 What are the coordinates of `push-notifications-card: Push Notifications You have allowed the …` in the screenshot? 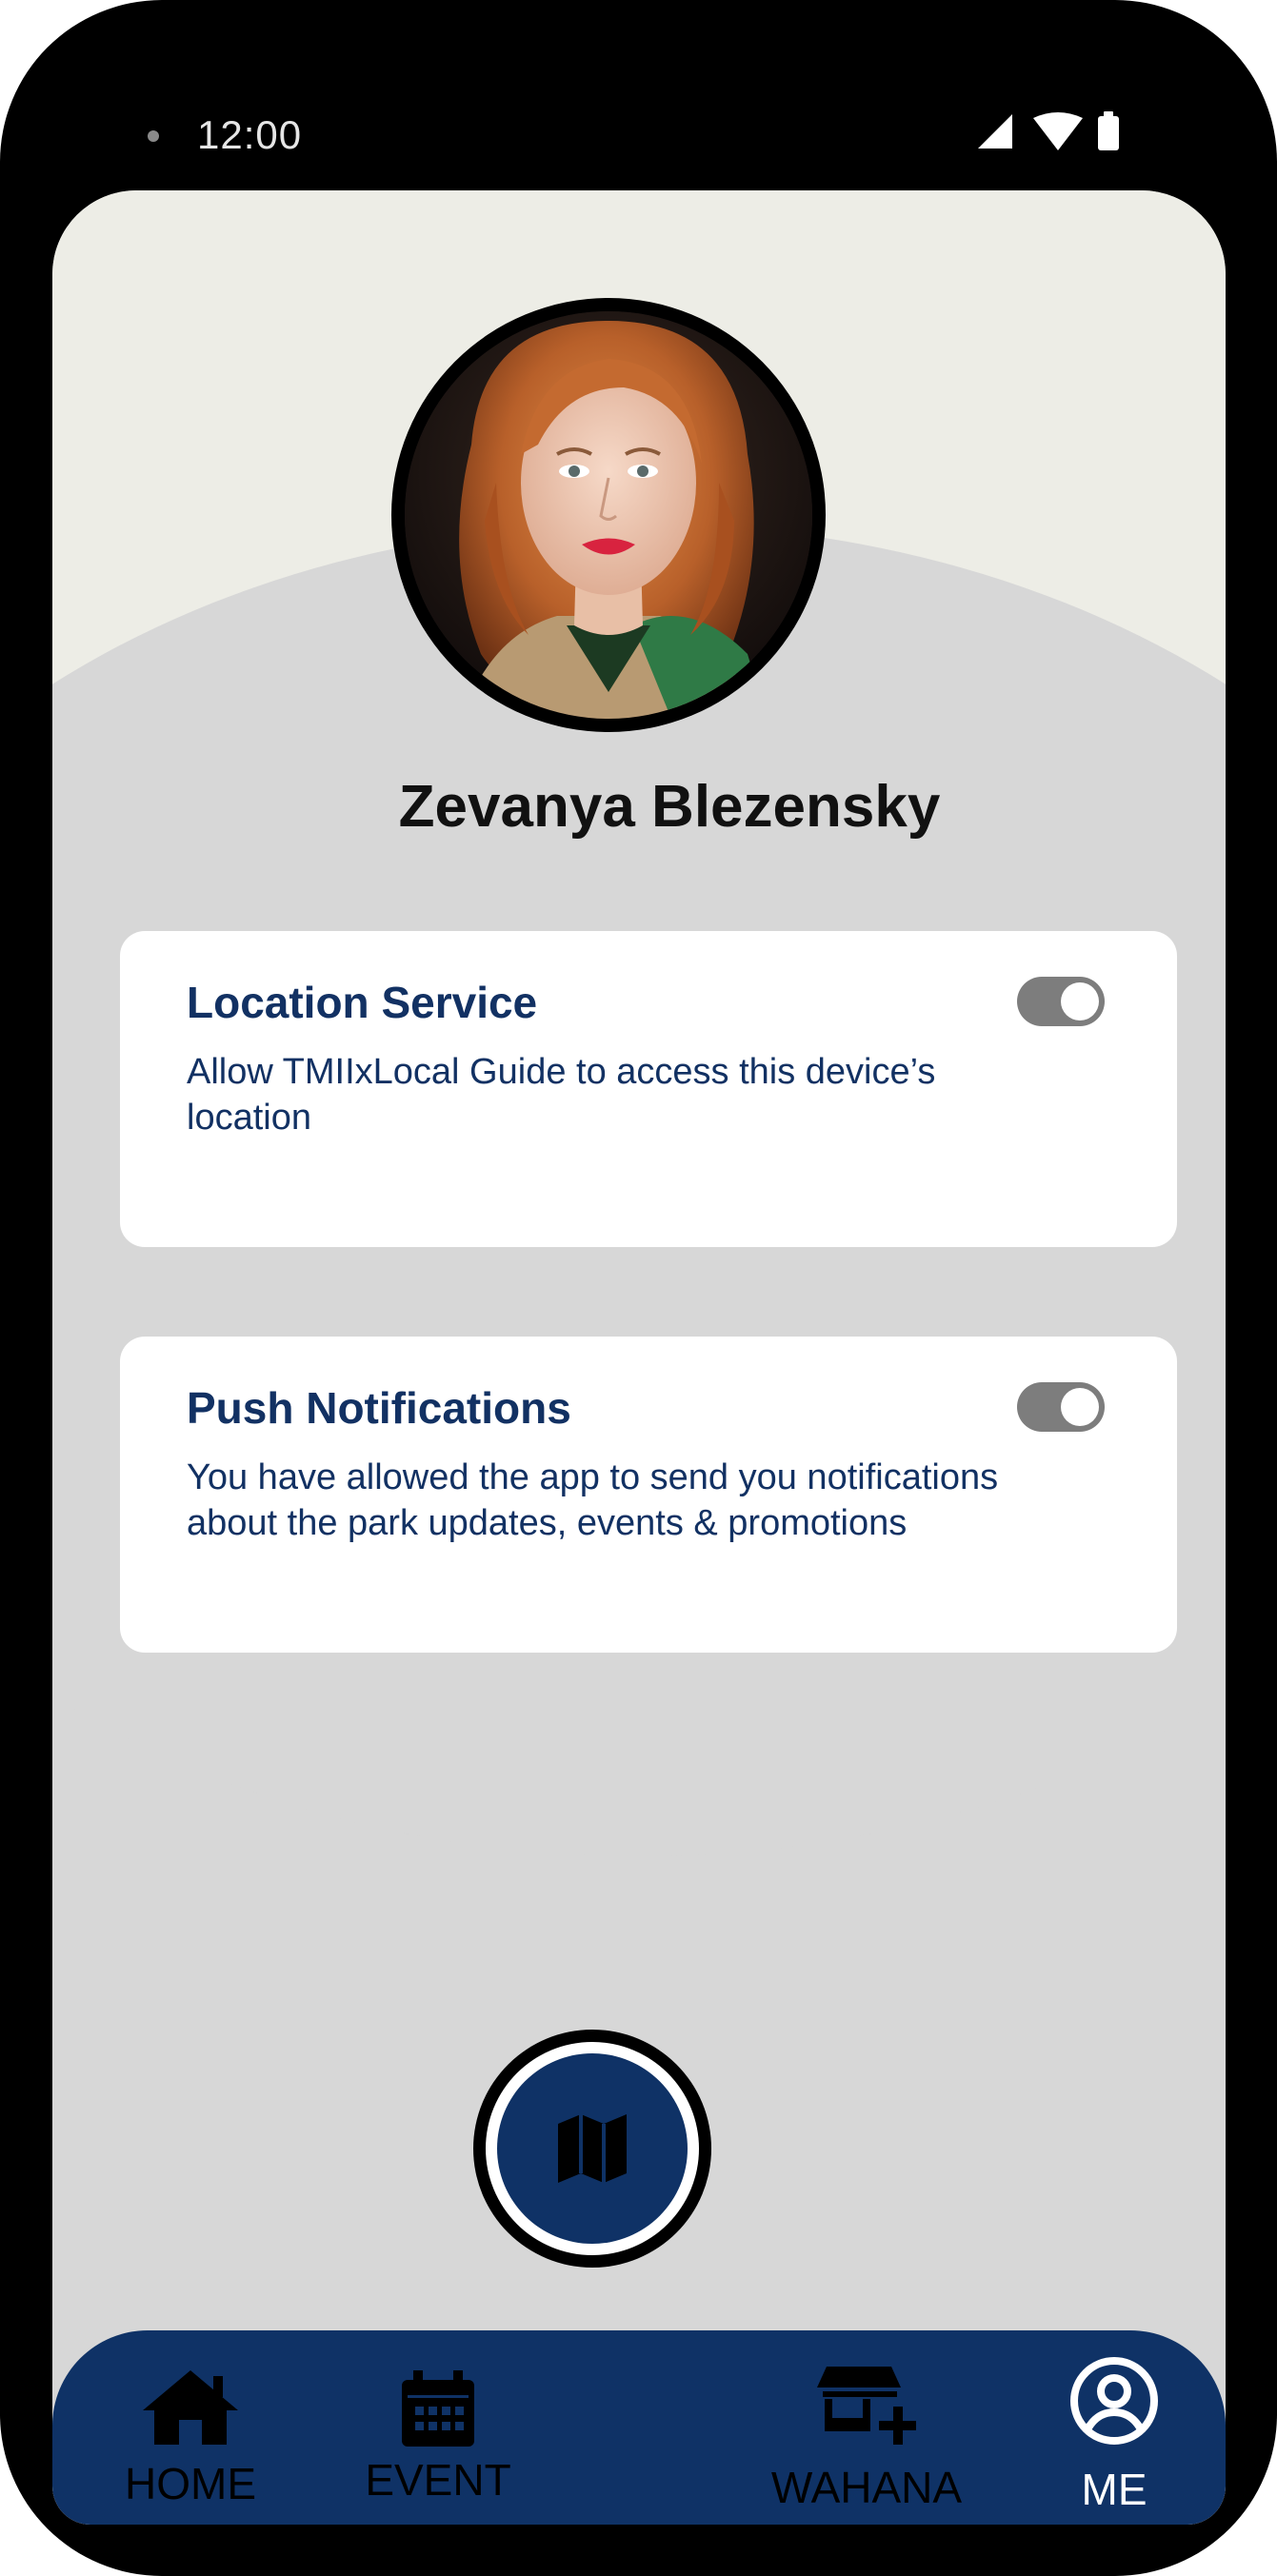 It's located at (648, 1495).